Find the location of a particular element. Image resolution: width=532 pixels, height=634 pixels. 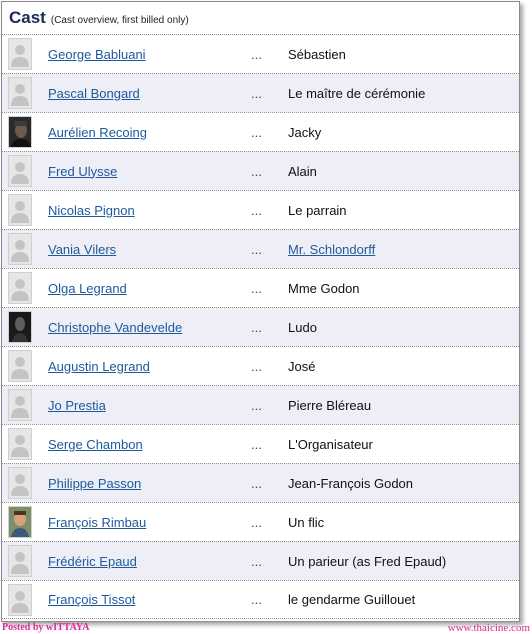

character-name-link: Mr. Schlondorff is located at coordinates (331, 249).